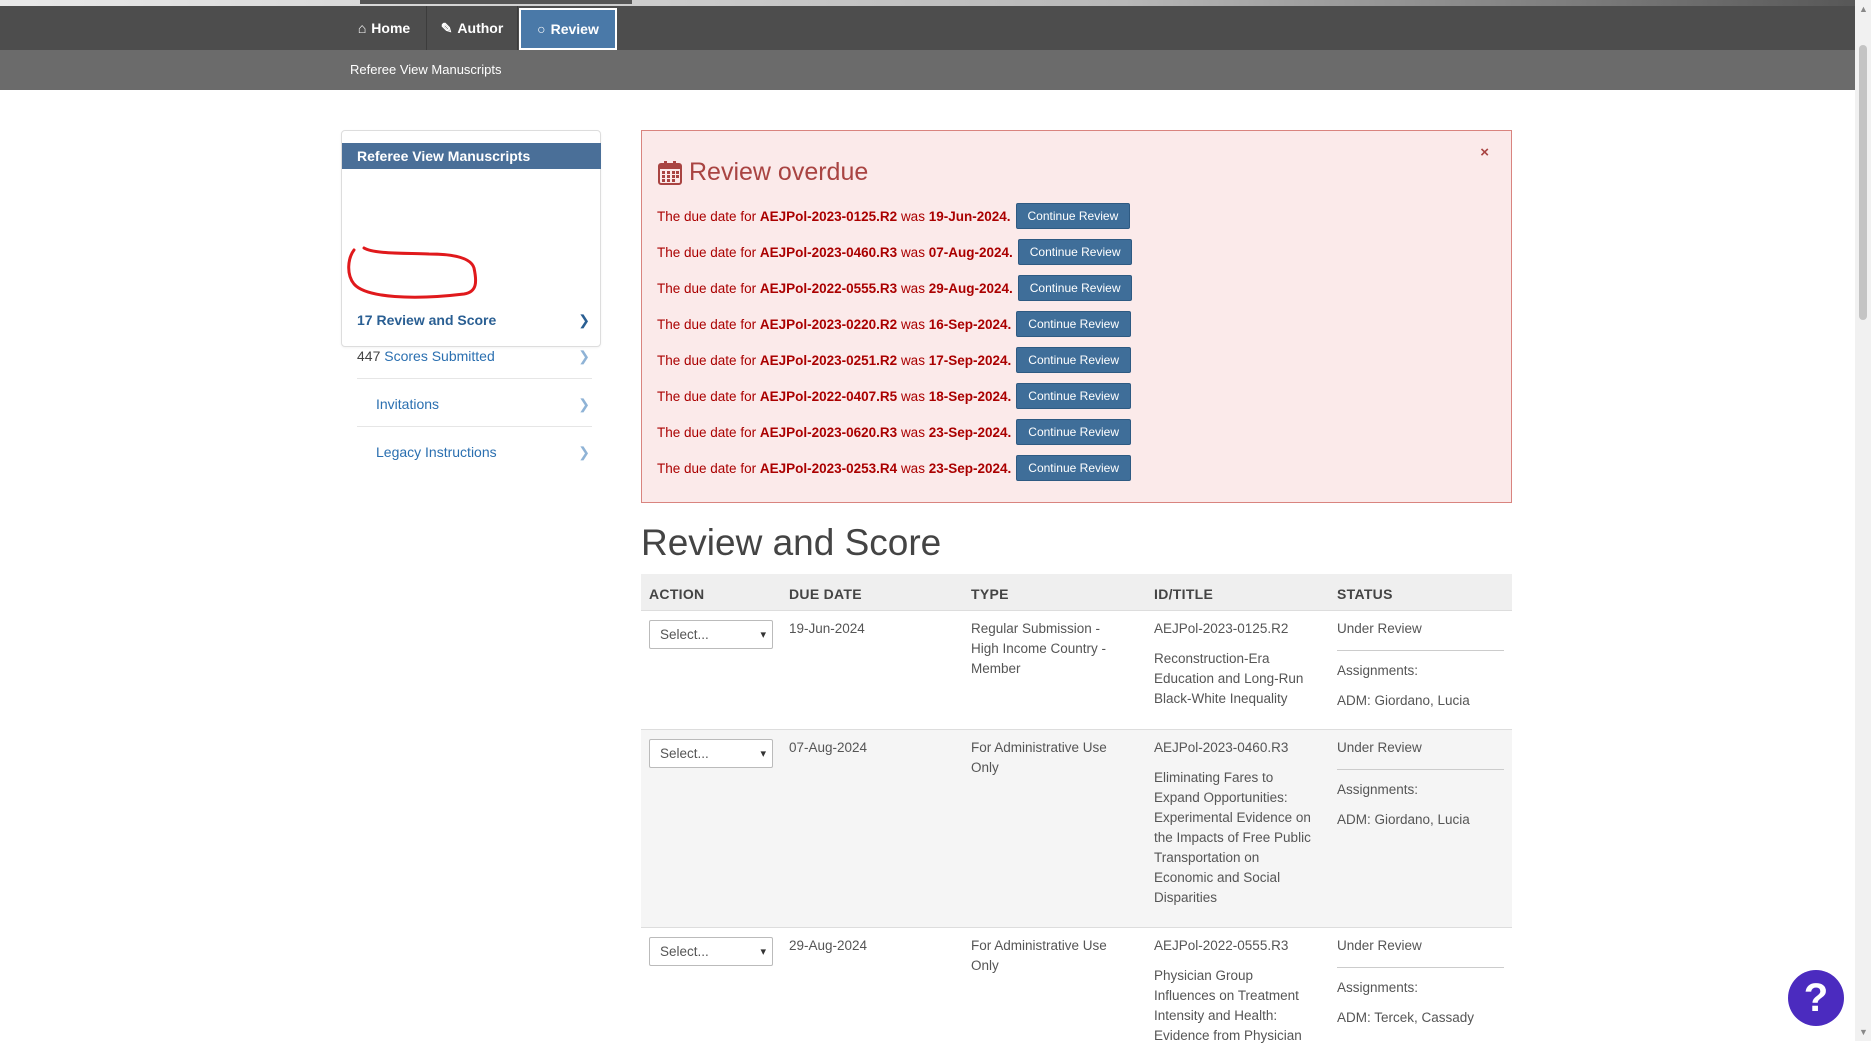 This screenshot has height=1048, width=1871. I want to click on sidebar-item-scores-submitted: 447 Scores Submitted ❯, so click(474, 356).